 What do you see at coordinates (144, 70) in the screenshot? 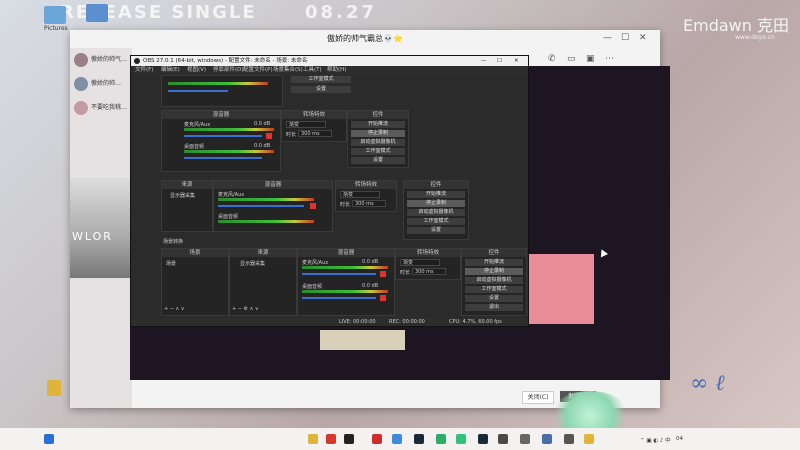
I see `menu-file: 文件(F)` at bounding box center [144, 70].